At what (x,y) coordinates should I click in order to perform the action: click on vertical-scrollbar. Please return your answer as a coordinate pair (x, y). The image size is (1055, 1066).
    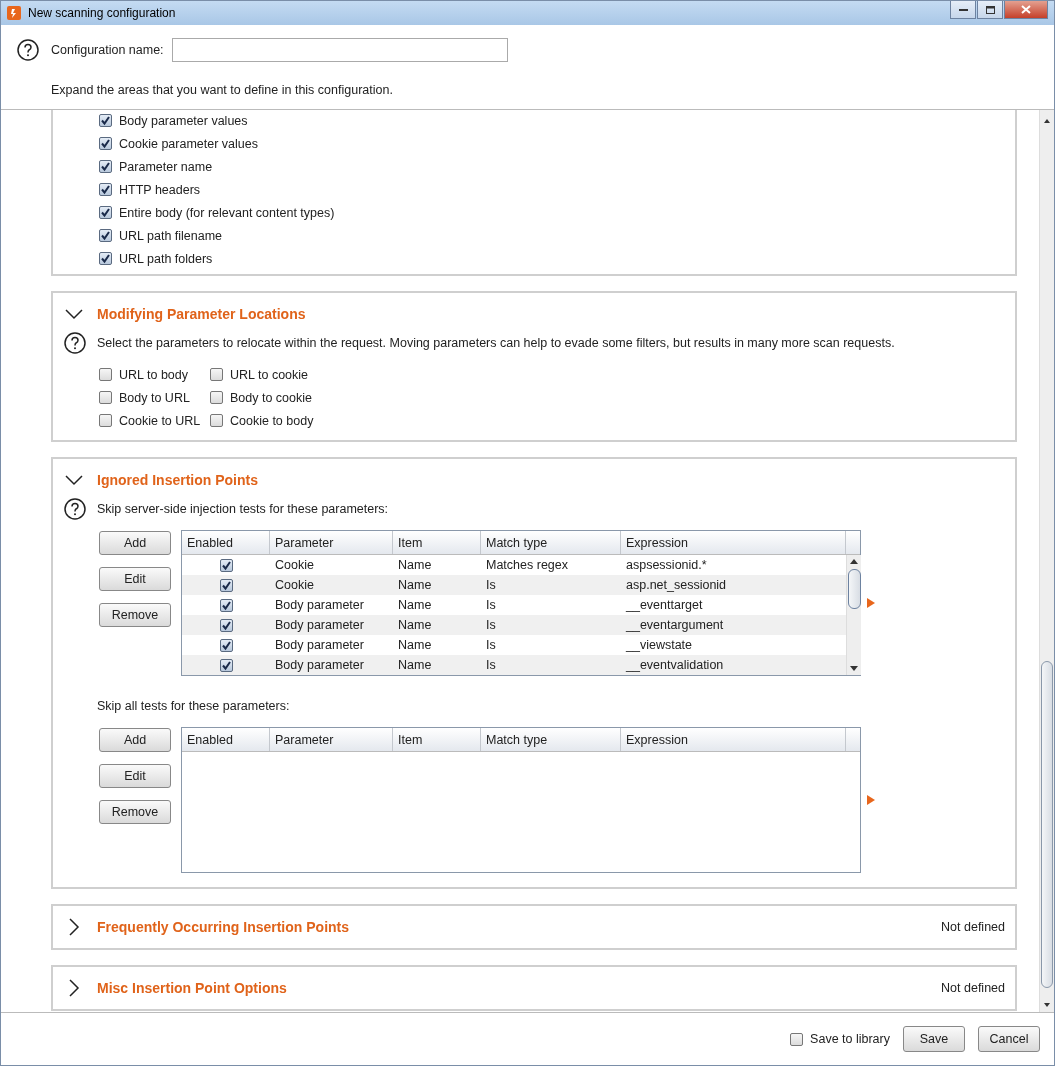
    Looking at the image, I should click on (1046, 561).